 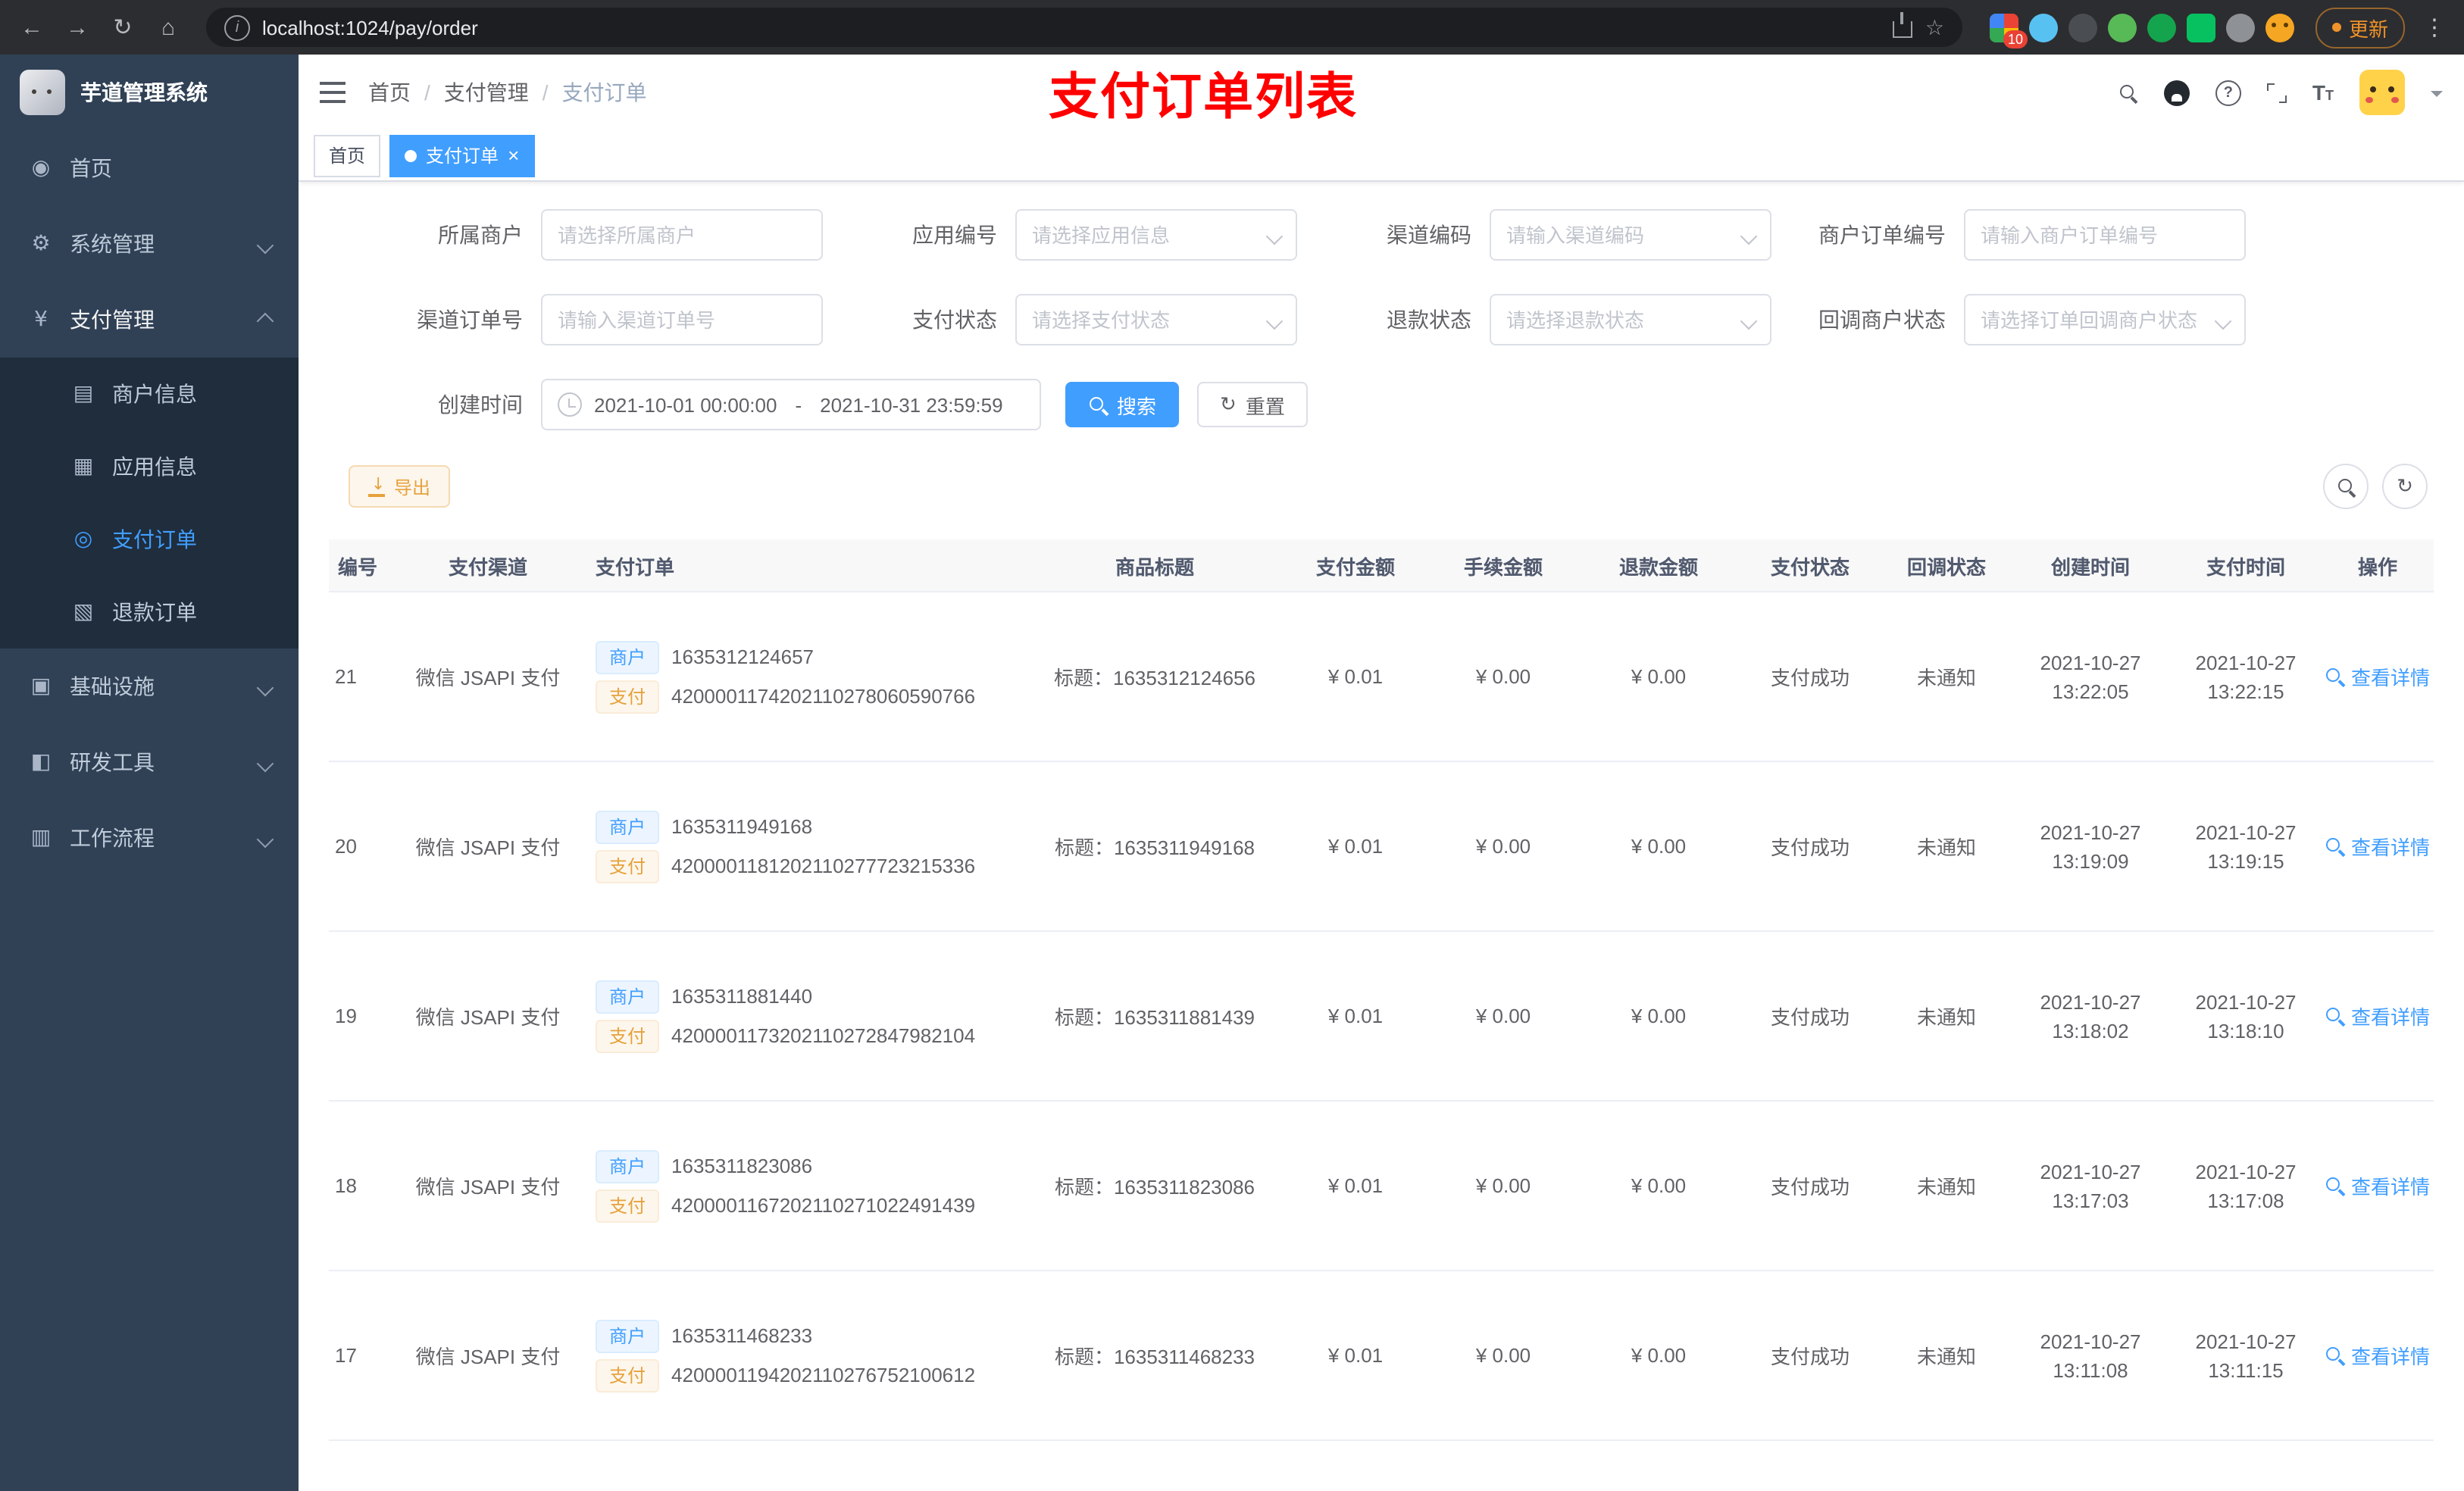 I want to click on user-avatar, so click(x=2382, y=92).